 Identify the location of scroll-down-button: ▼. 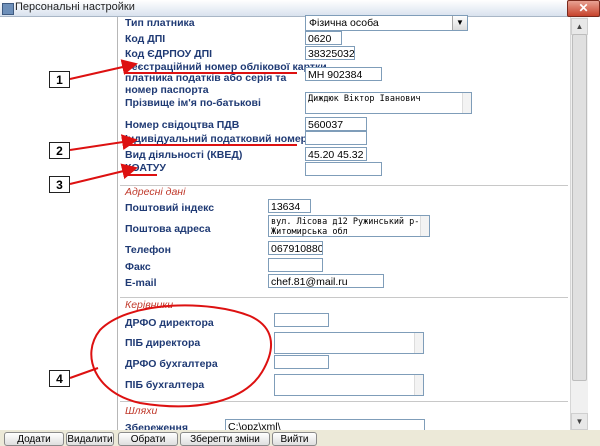
(579, 421).